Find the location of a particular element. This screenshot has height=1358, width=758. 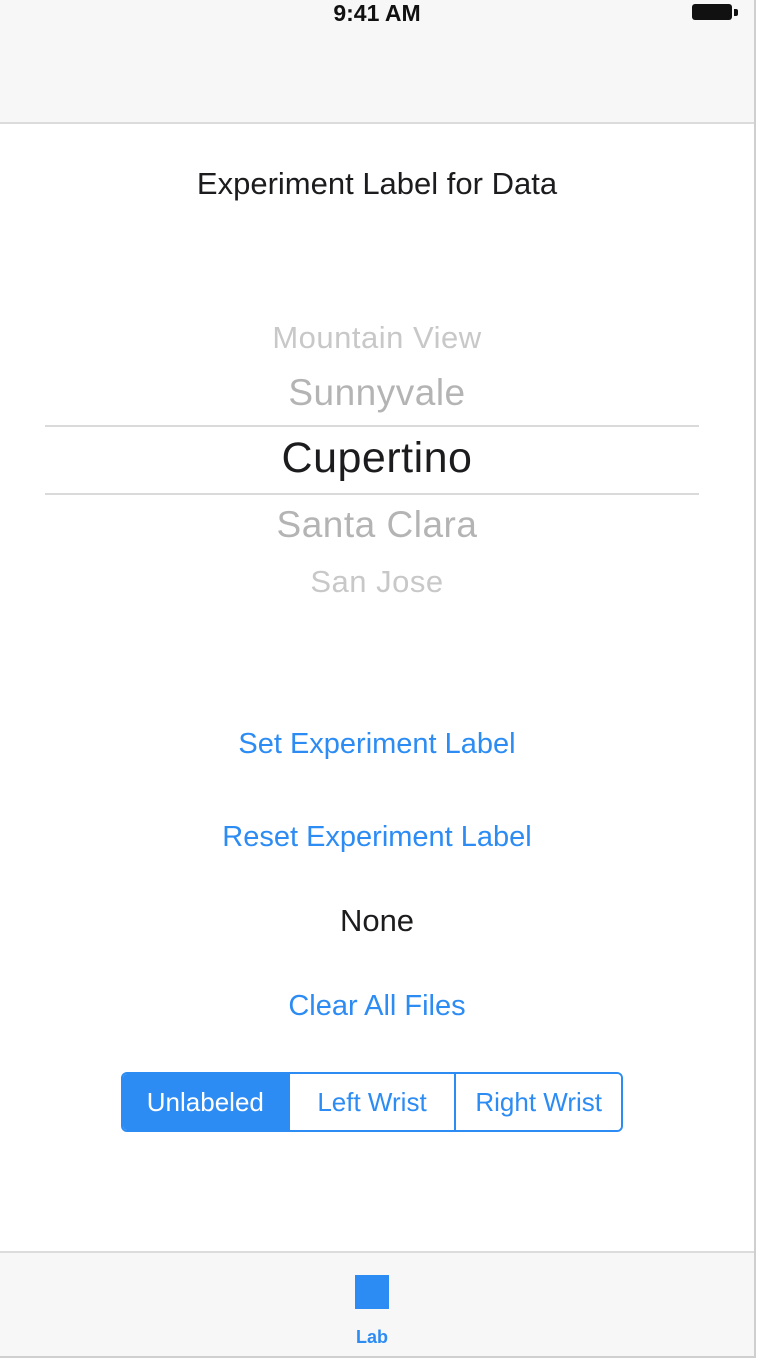

clear-all-files-button: Clear All Files is located at coordinates (377, 1006).